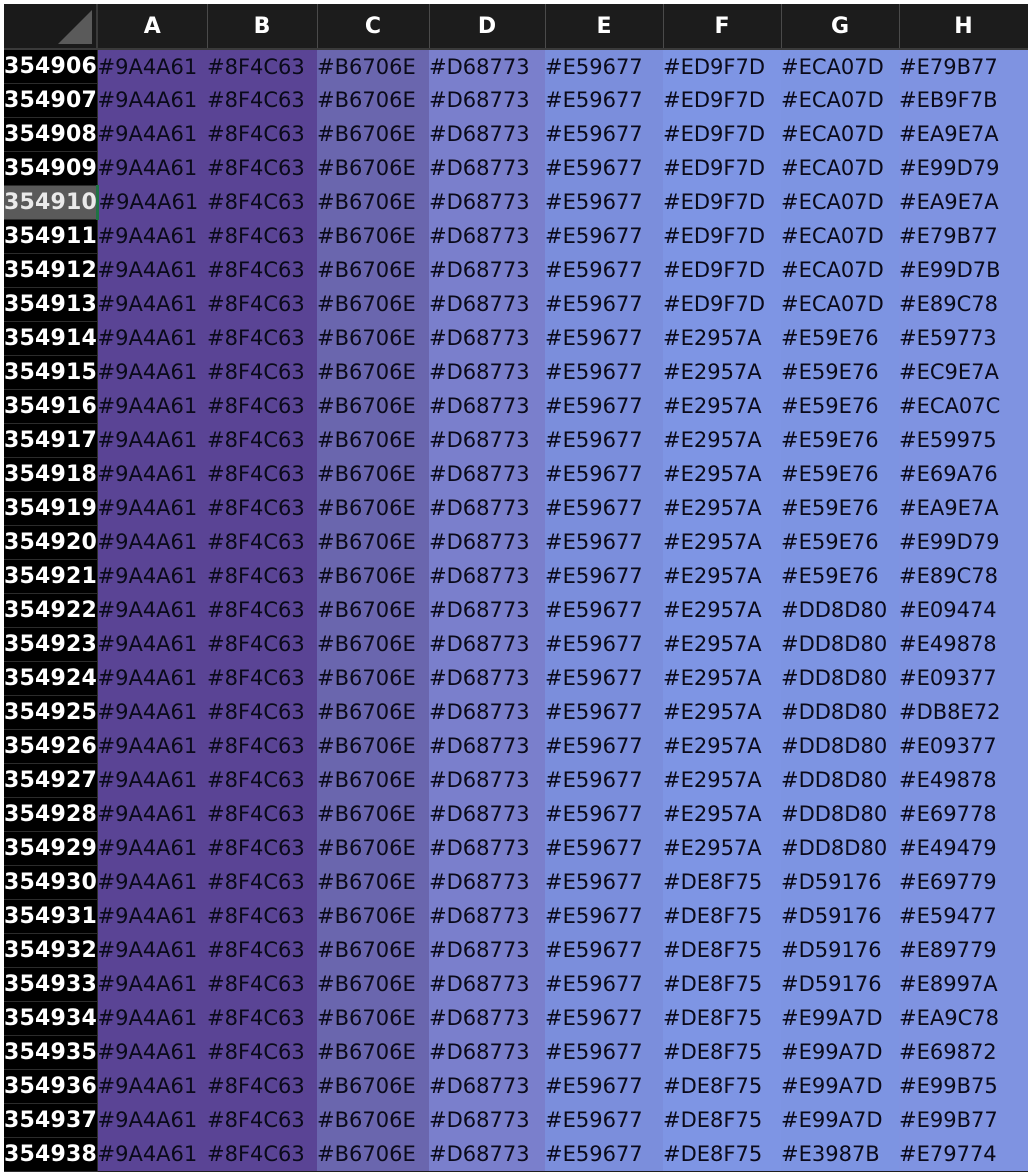 The height and width of the screenshot is (1176, 1032). What do you see at coordinates (51, 848) in the screenshot?
I see `row-header: 354929` at bounding box center [51, 848].